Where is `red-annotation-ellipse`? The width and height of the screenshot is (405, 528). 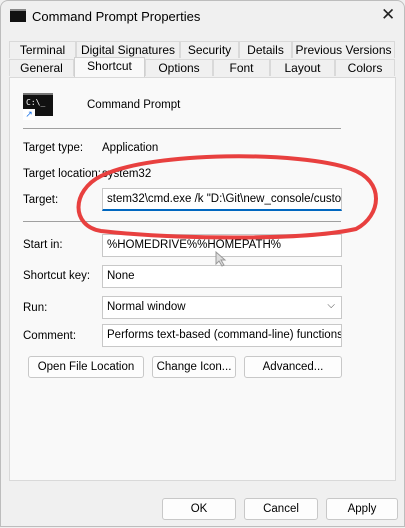
red-annotation-ellipse is located at coordinates (227, 197).